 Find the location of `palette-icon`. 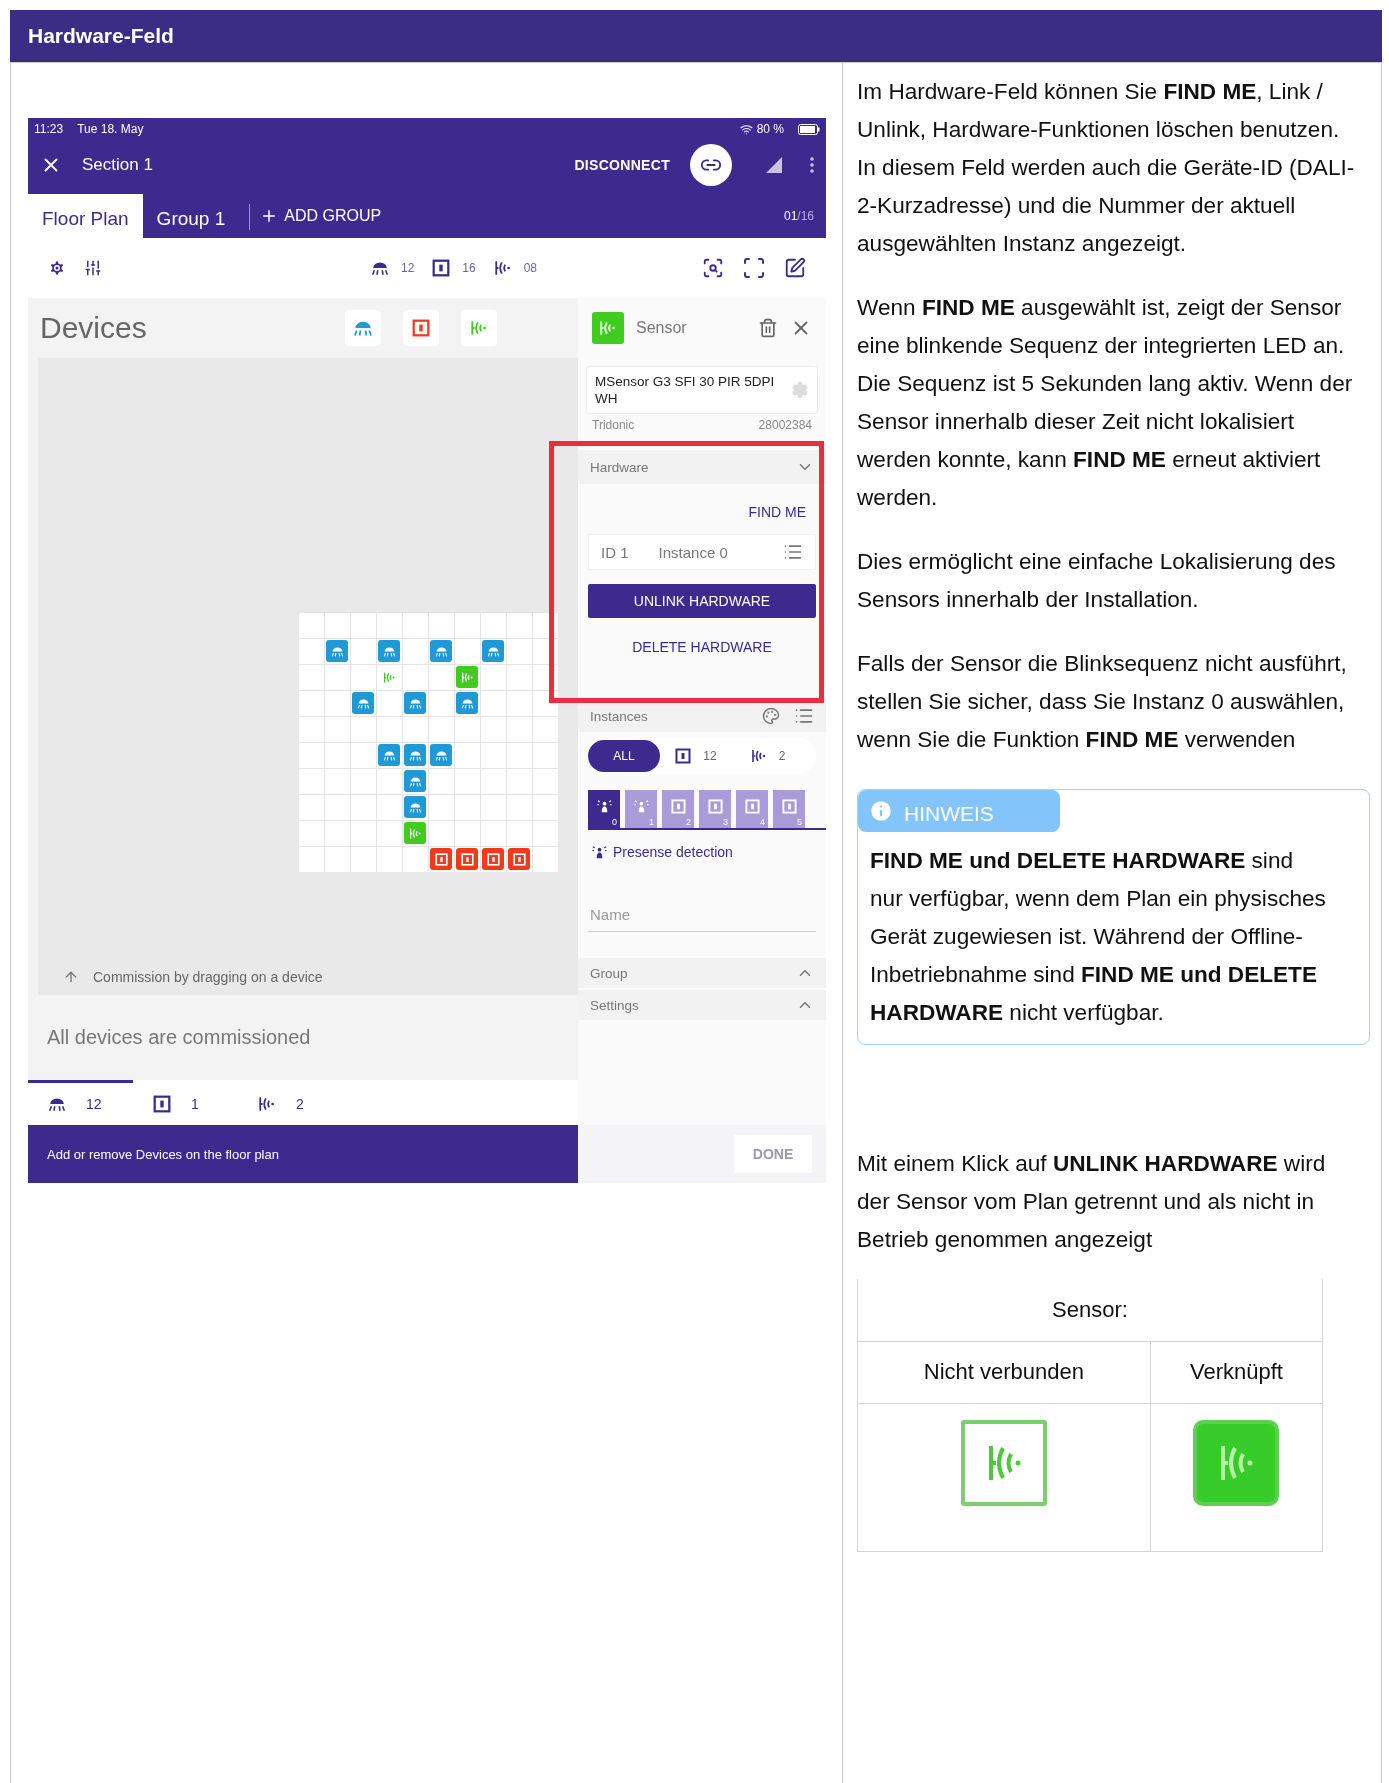

palette-icon is located at coordinates (771, 716).